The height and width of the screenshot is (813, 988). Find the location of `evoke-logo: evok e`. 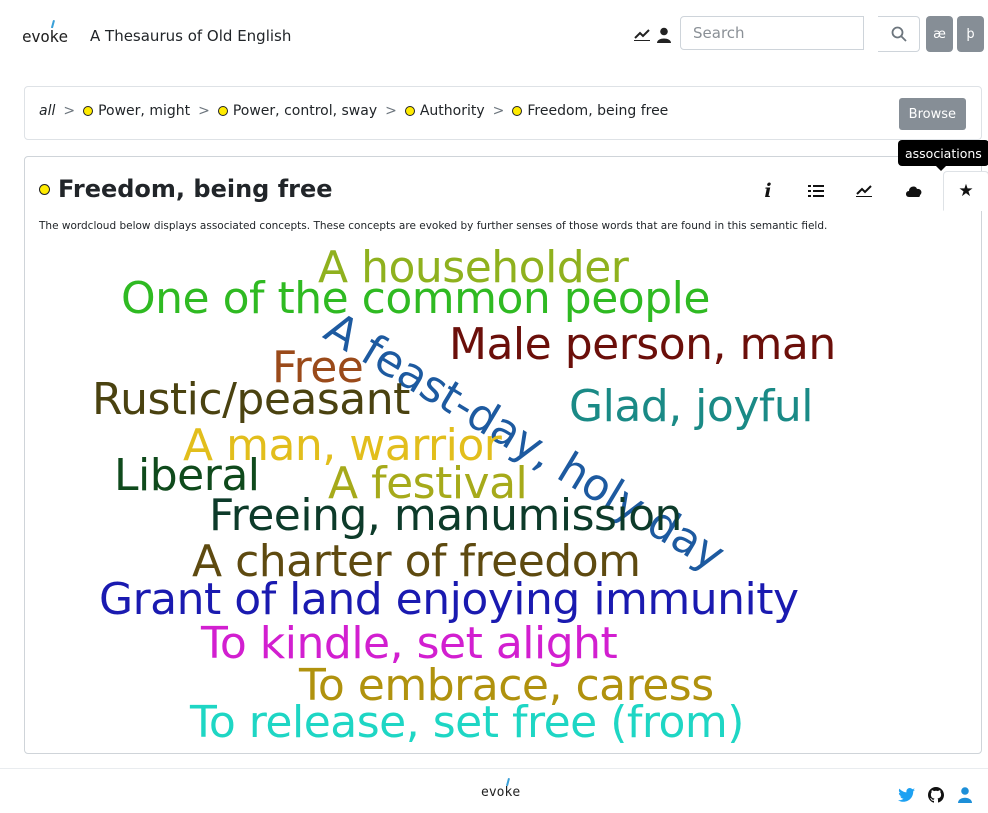

evoke-logo: evok e is located at coordinates (45, 32).